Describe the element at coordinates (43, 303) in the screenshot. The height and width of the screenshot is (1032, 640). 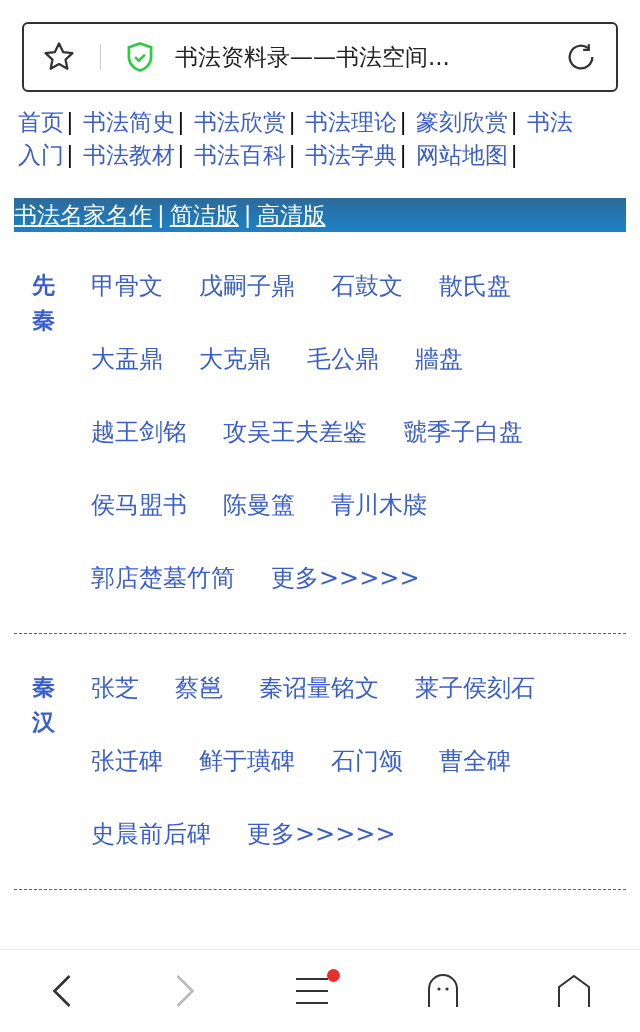
I see `section-title: 先秦` at that location.